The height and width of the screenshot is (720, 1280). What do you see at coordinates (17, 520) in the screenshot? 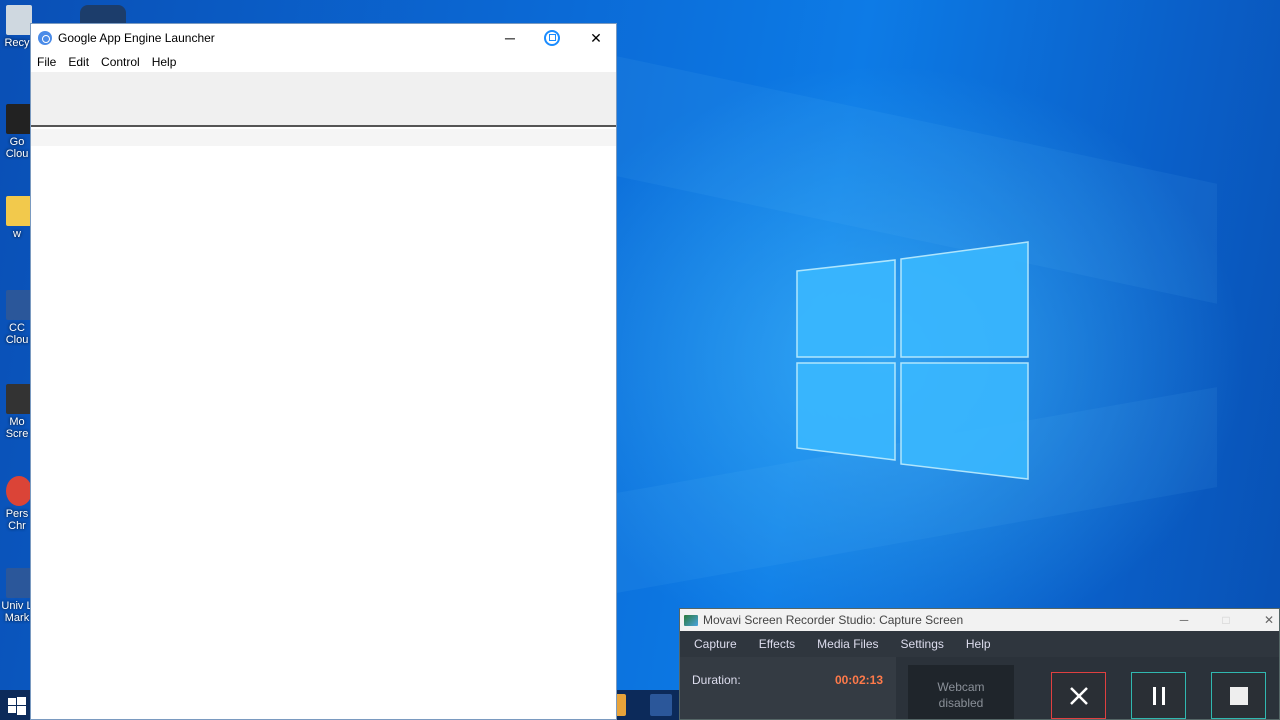
I see `desktop-icon-label: Pers Chr` at bounding box center [17, 520].